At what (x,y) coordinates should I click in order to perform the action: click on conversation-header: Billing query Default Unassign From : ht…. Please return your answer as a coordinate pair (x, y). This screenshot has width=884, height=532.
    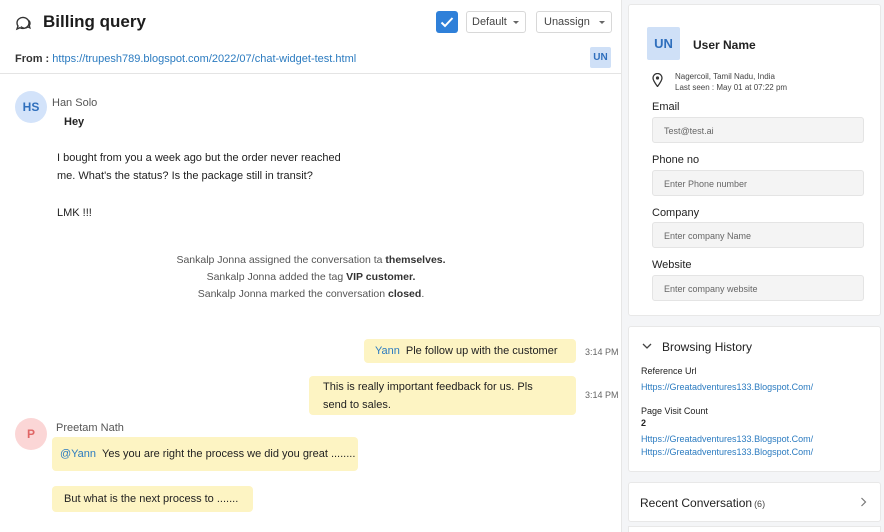
    Looking at the image, I should click on (310, 37).